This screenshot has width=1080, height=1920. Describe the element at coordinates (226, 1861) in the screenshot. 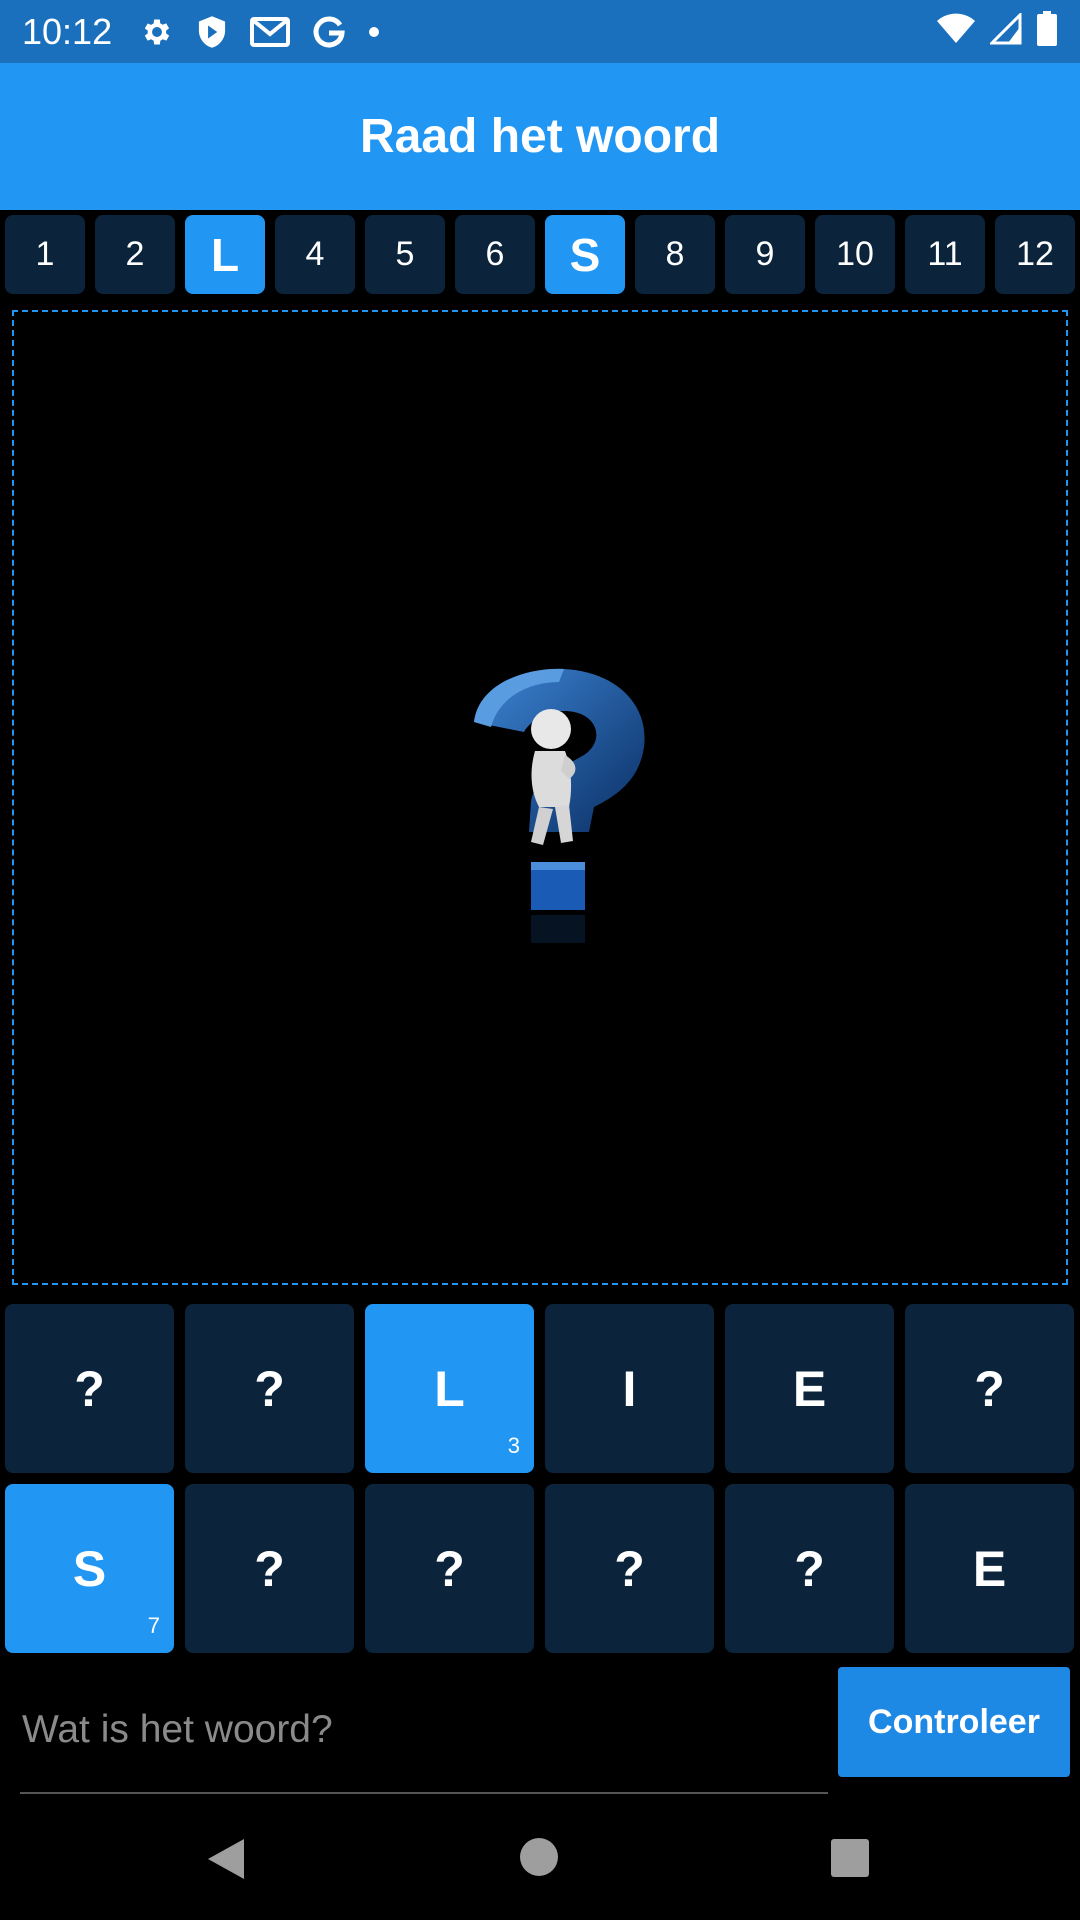

I see `back-icon` at that location.